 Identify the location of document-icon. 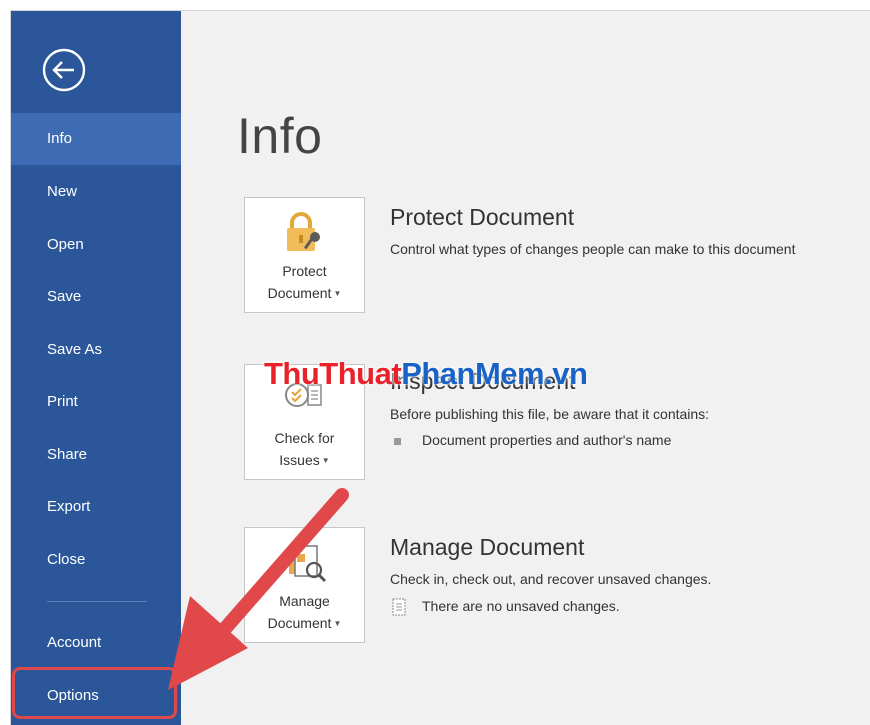
(399, 607).